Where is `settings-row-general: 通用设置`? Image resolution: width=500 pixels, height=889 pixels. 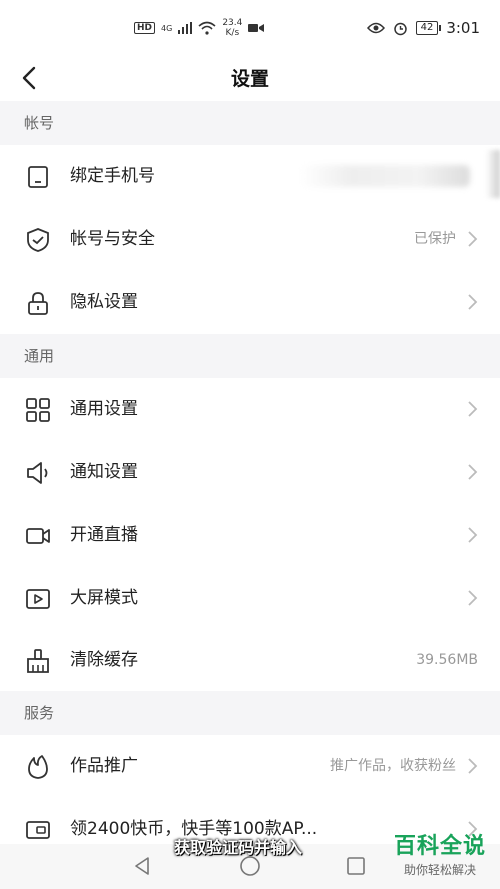
settings-row-general: 通用设置 is located at coordinates (250, 409).